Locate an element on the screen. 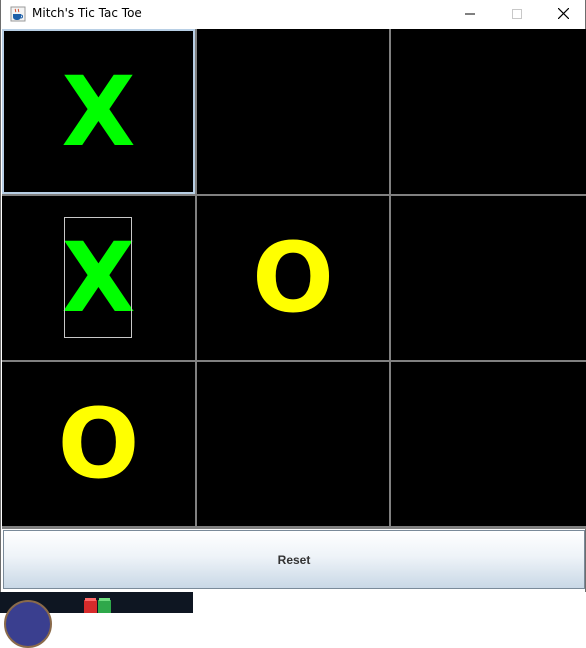 The image size is (586, 648). close-button is located at coordinates (563, 14).